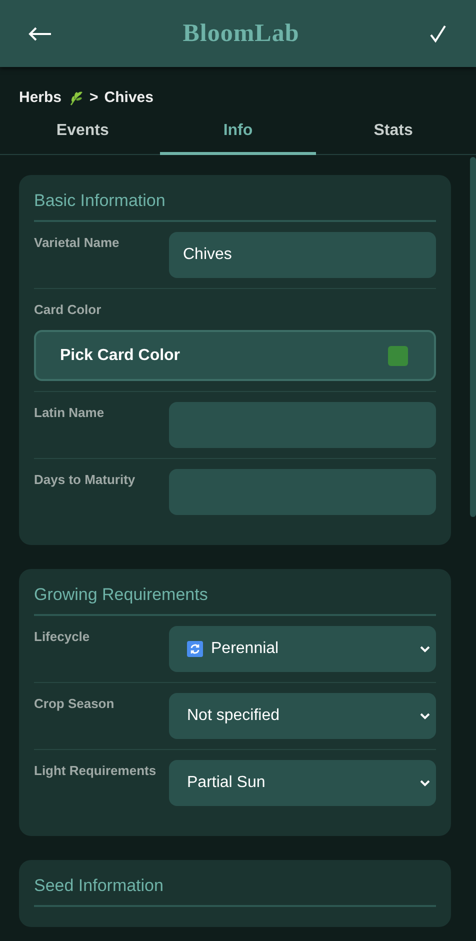 This screenshot has height=941, width=476. Describe the element at coordinates (68, 309) in the screenshot. I see `field-label: Card Color` at that location.